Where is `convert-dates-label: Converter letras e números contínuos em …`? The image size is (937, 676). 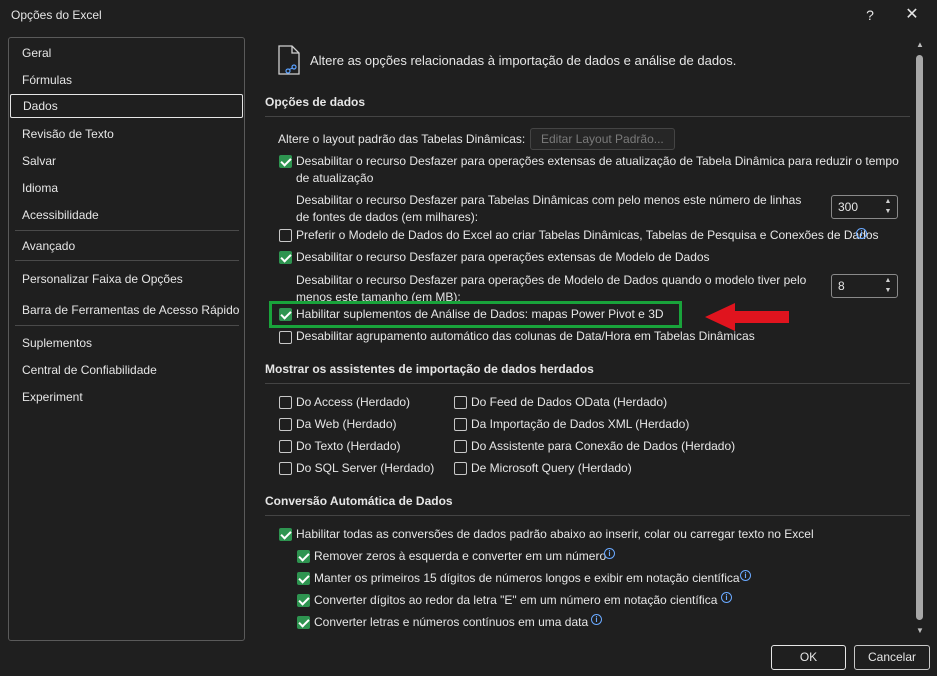 convert-dates-label: Converter letras e números contínuos em … is located at coordinates (451, 622).